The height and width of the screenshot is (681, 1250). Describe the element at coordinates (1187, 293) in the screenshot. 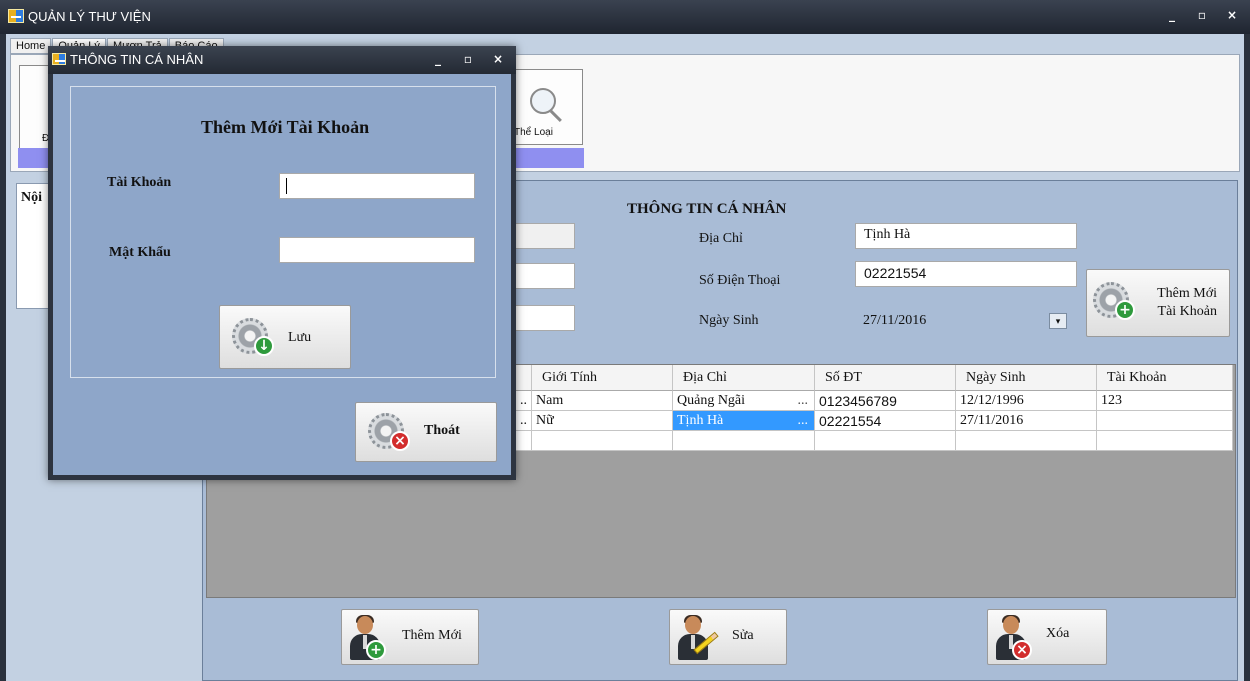

I see `add-account-label-line1: Thêm Mới` at that location.